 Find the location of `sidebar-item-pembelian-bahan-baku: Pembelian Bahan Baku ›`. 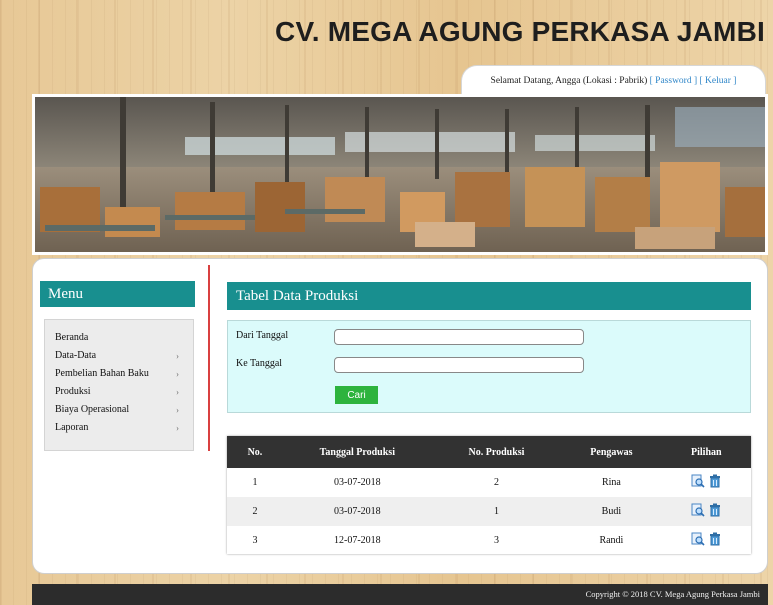

sidebar-item-pembelian-bahan-baku: Pembelian Bahan Baku › is located at coordinates (119, 374).